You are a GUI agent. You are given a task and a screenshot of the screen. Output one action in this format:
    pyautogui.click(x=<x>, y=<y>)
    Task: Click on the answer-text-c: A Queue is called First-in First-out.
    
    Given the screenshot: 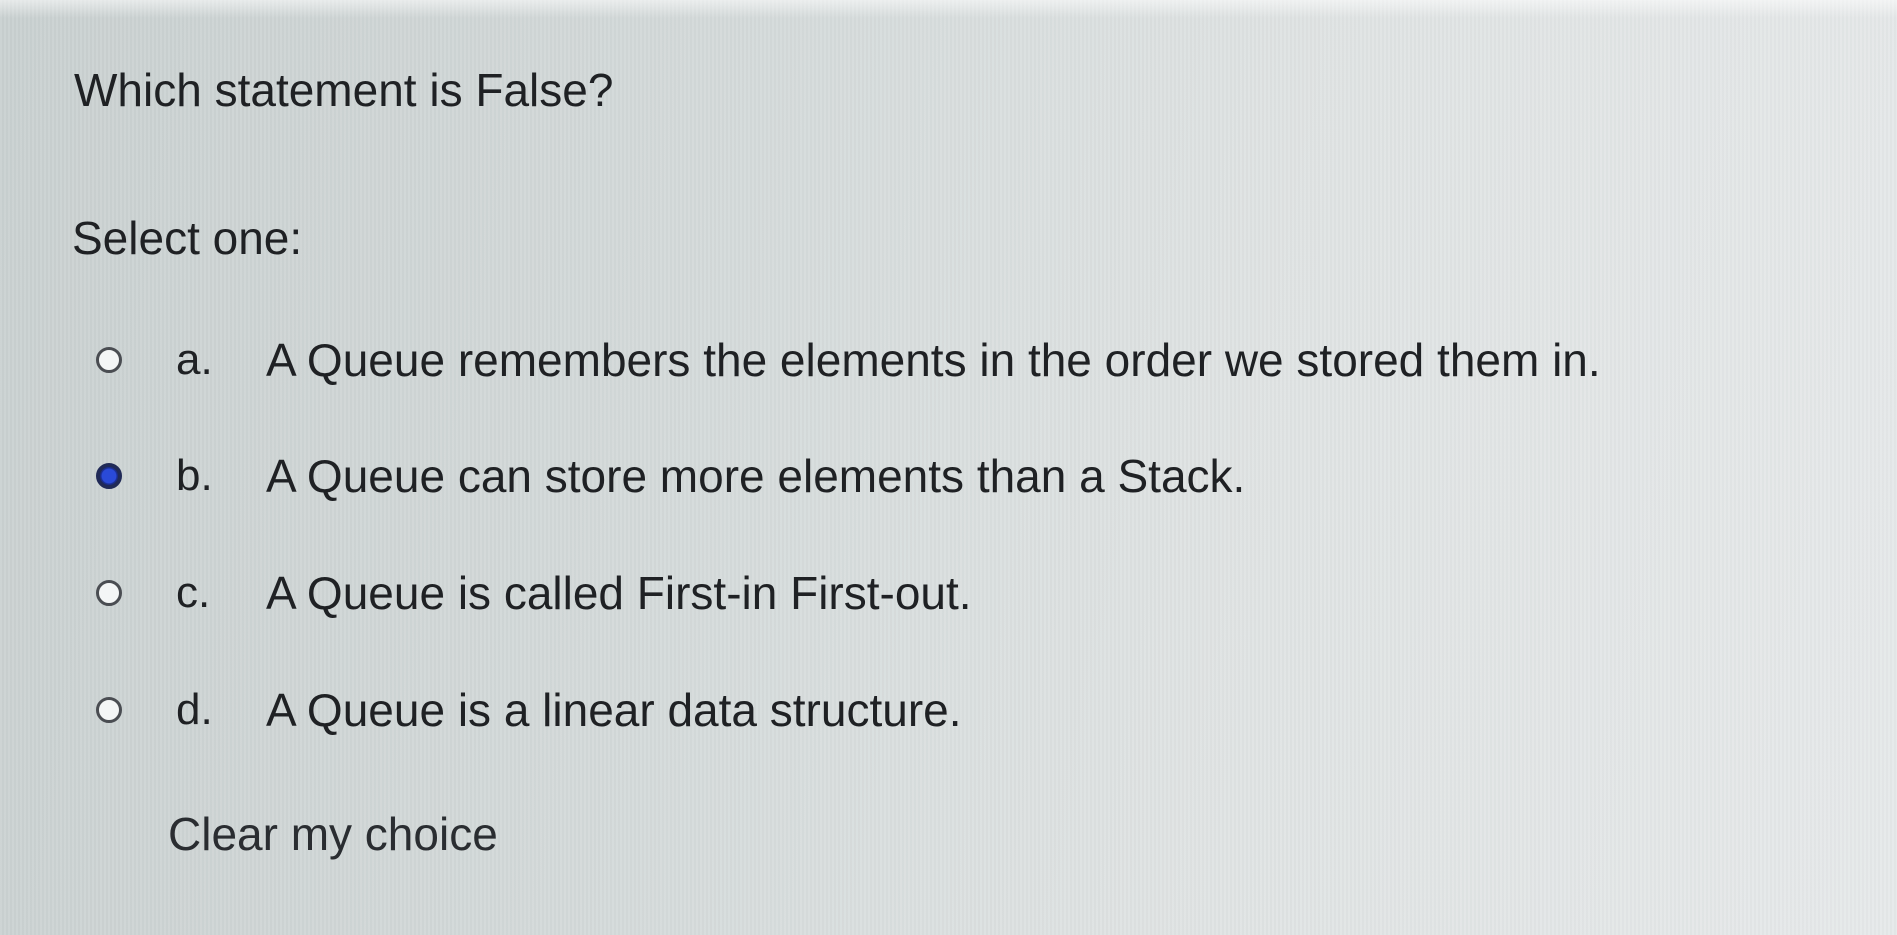 What is the action you would take?
    pyautogui.click(x=619, y=593)
    